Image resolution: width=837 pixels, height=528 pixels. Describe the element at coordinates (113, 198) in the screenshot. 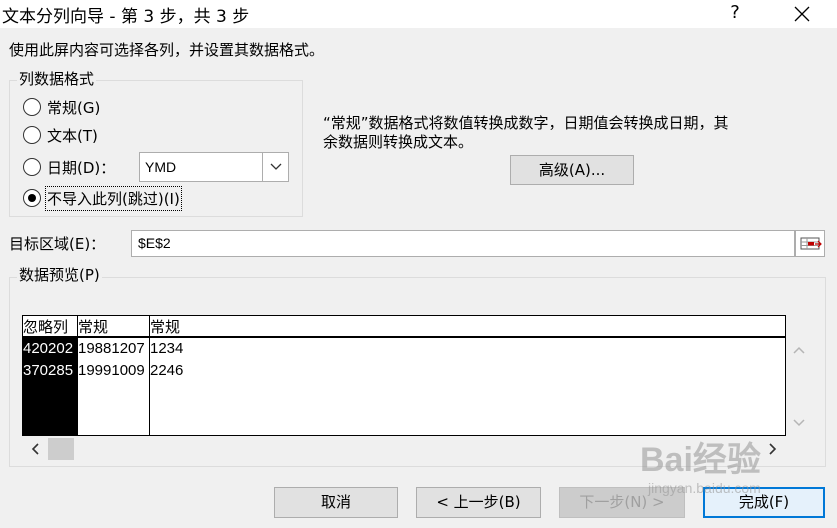

I see `radio-skip-label: 不导入此列(跳过)(I)` at that location.